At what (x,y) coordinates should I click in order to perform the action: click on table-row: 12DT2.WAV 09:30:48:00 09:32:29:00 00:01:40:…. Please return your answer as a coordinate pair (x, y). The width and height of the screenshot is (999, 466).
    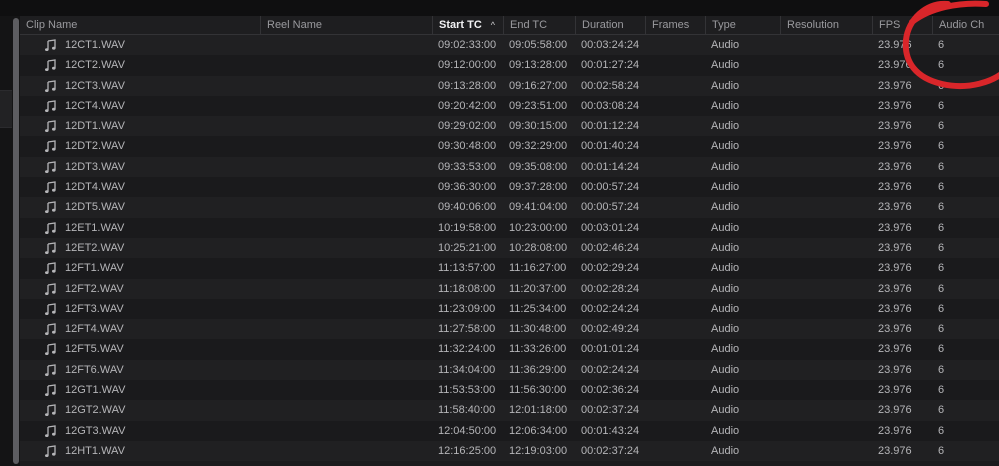
    Looking at the image, I should click on (509, 146).